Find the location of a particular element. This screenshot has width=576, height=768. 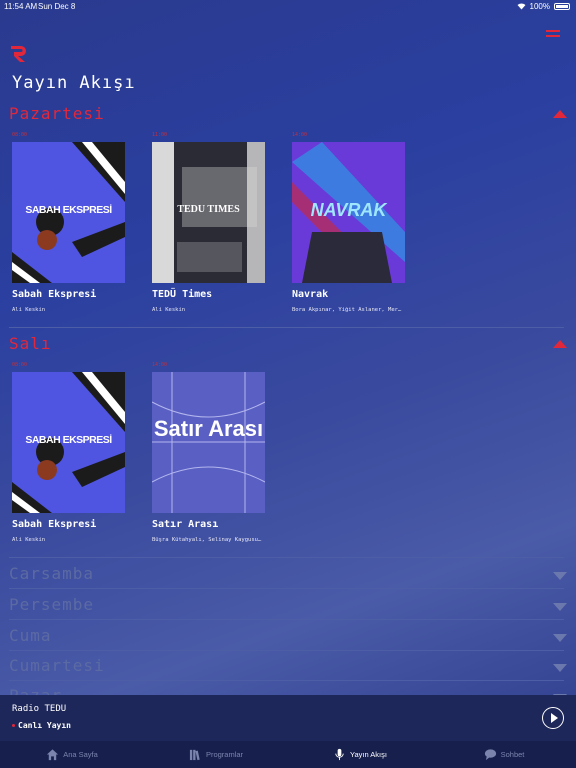

program-artwork: TEDU TIMES is located at coordinates (208, 212).